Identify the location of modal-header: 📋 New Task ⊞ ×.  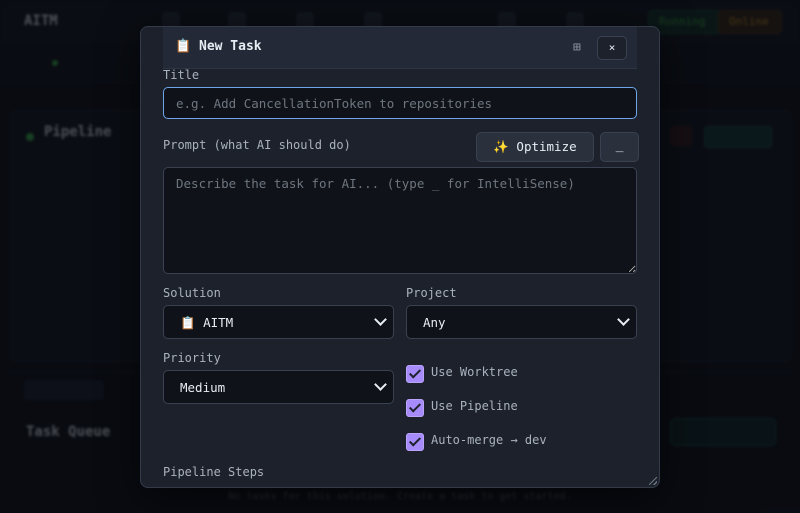
(400, 48).